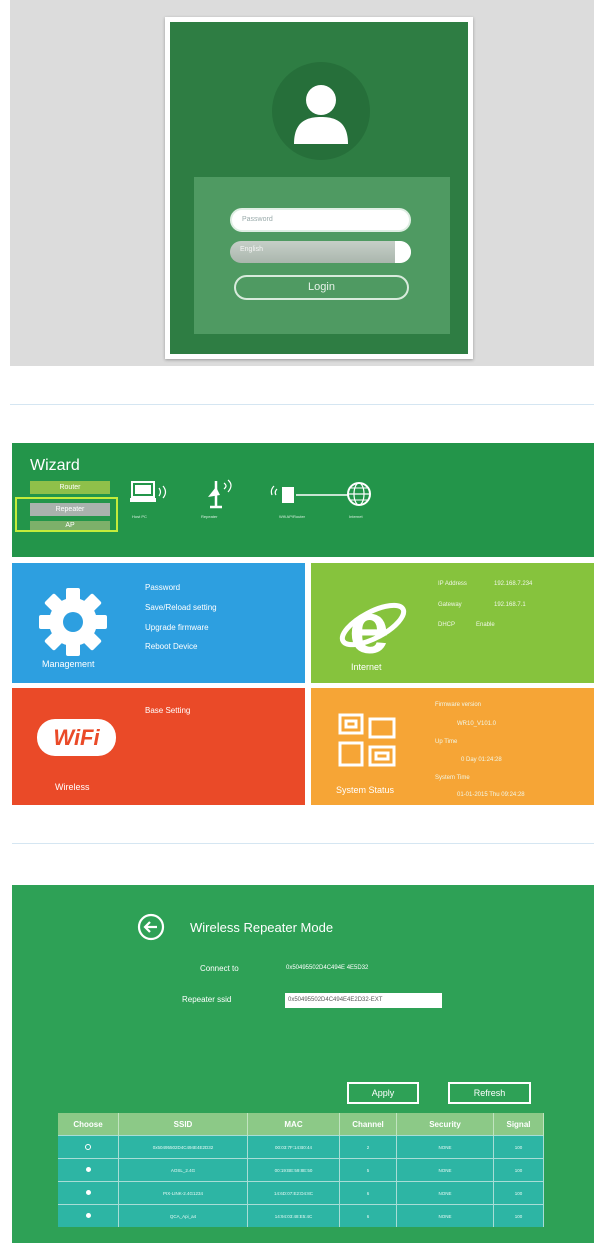 Image resolution: width=594 pixels, height=1243 pixels. What do you see at coordinates (183, 1193) in the screenshot?
I see `row-ssid: PIX-LINK-2.4G1234` at bounding box center [183, 1193].